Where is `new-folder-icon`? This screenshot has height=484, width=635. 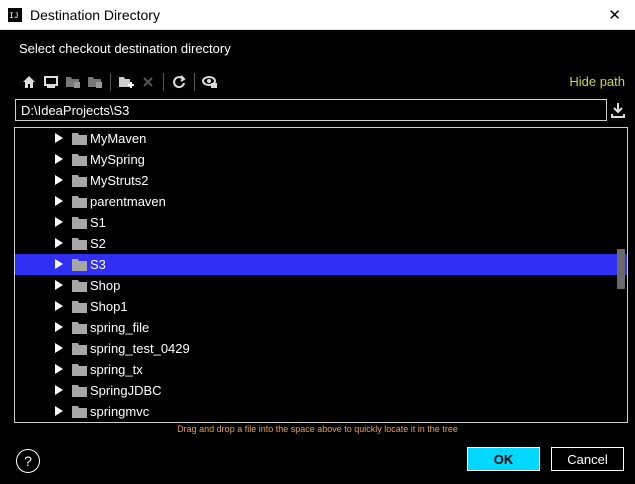 new-folder-icon is located at coordinates (126, 82).